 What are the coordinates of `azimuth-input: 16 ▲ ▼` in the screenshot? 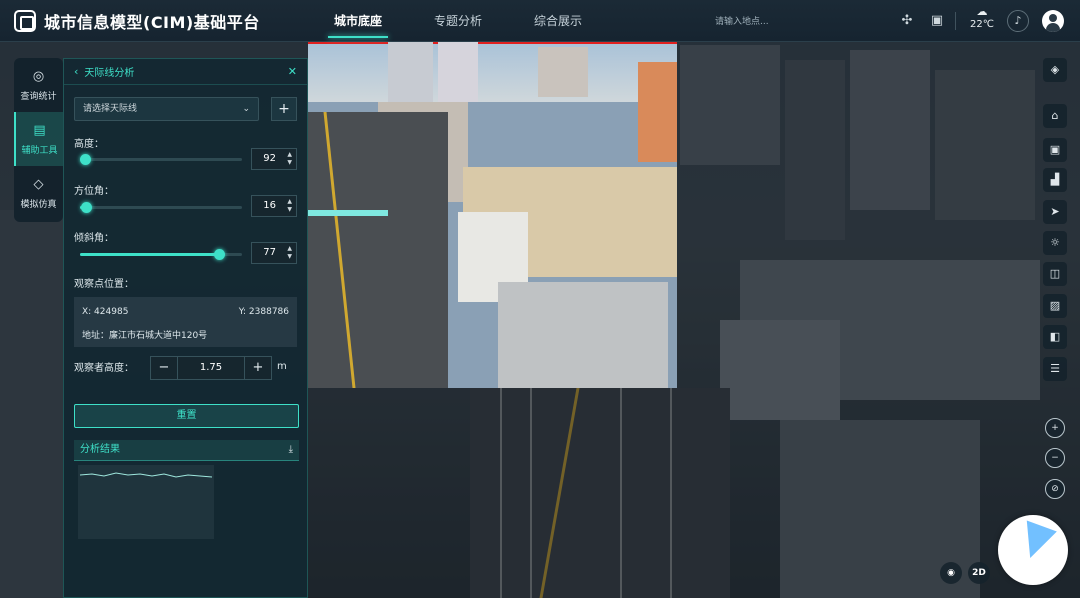 It's located at (274, 206).